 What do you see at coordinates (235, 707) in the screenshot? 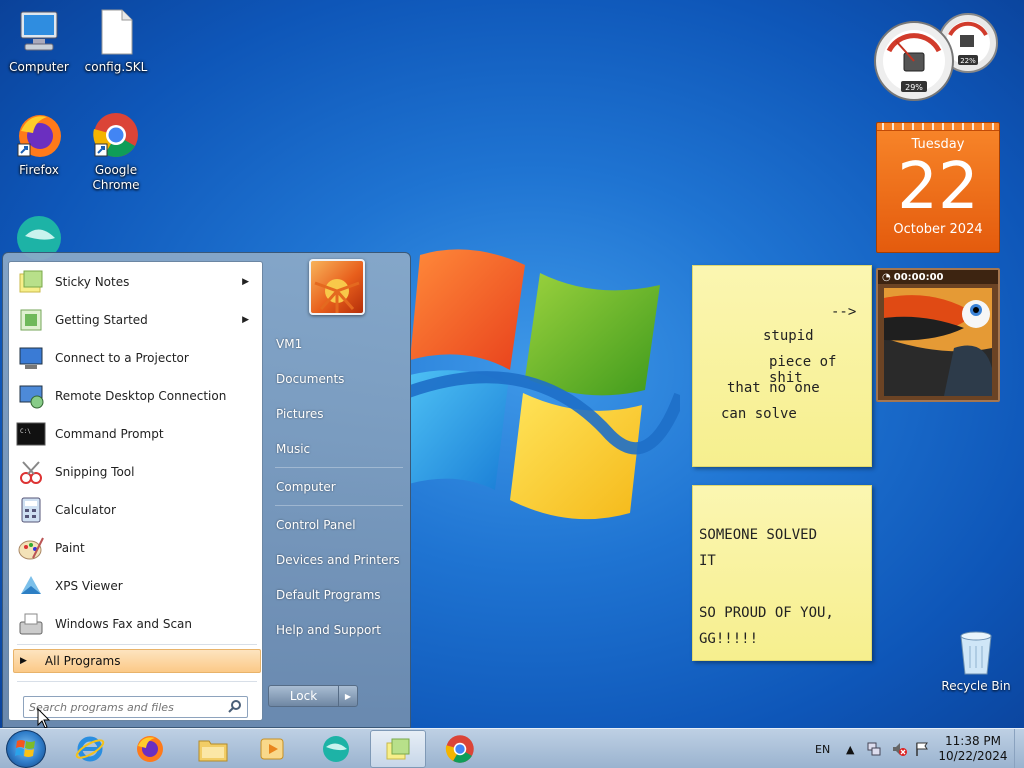
I see `search-icon` at bounding box center [235, 707].